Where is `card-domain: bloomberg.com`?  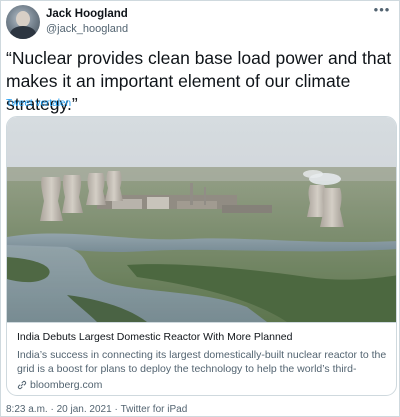
card-domain: bloomberg.com is located at coordinates (66, 385).